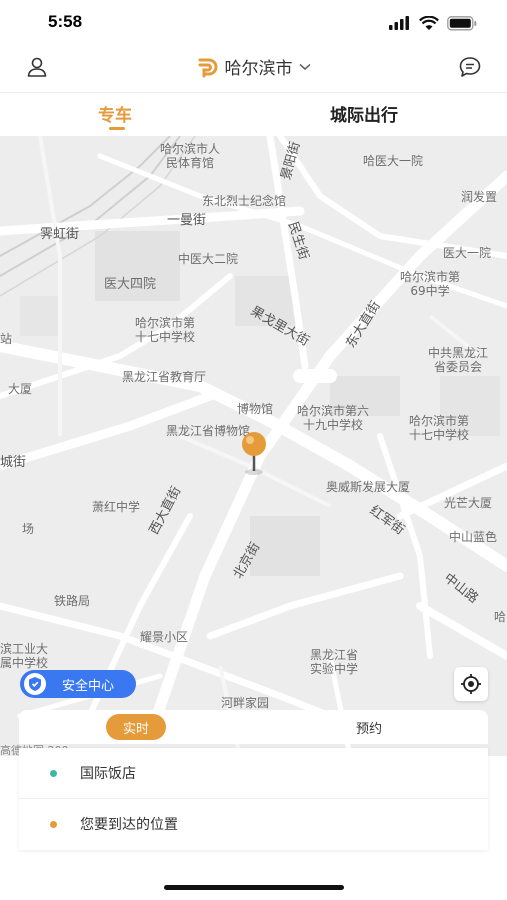 The image size is (507, 900). Describe the element at coordinates (72, 601) in the screenshot. I see `map-label: 铁路局` at that location.